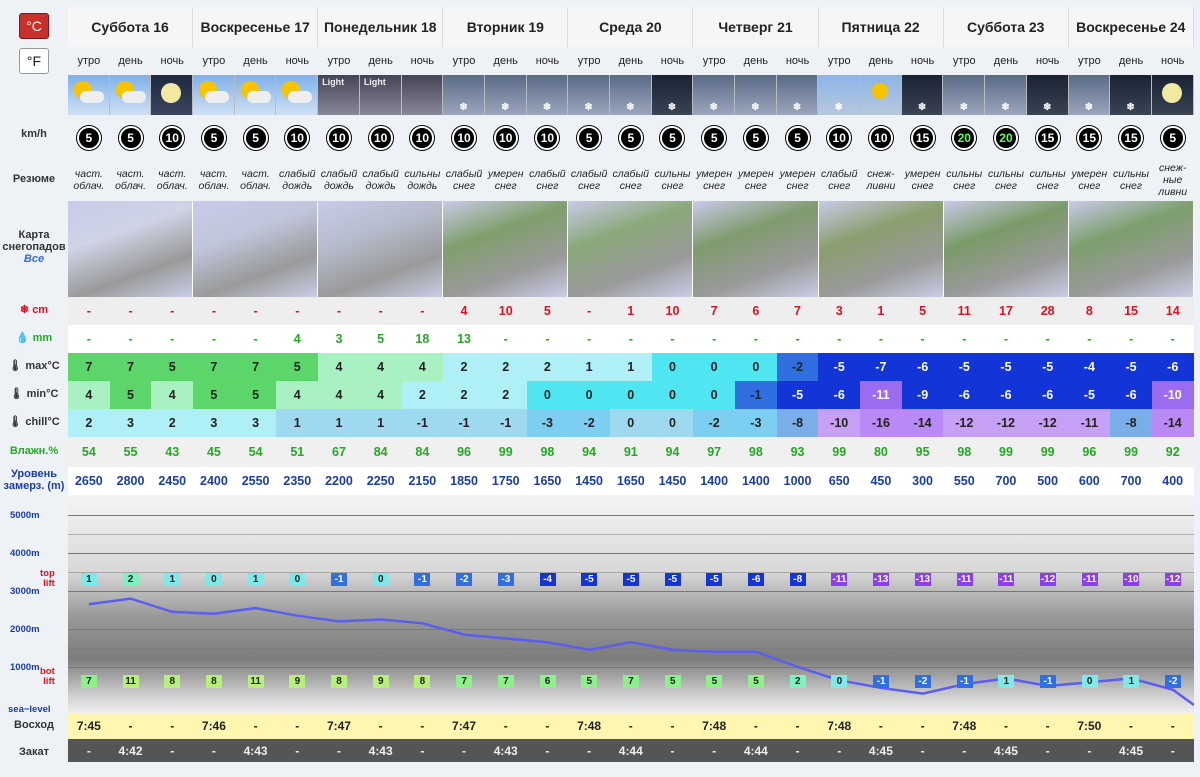 The image size is (1200, 777). What do you see at coordinates (88, 452) in the screenshot?
I see `humidity-value: 54` at bounding box center [88, 452].